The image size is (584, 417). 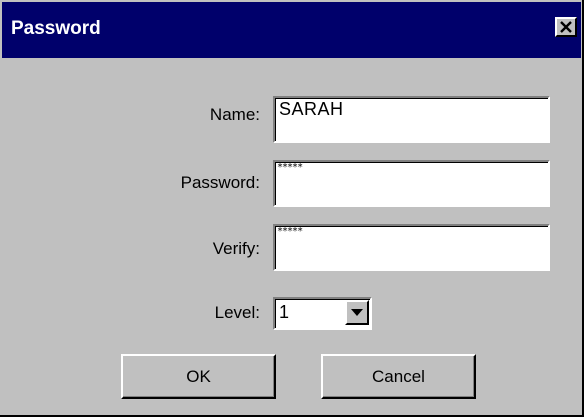 I want to click on level-value: 1, so click(x=284, y=312).